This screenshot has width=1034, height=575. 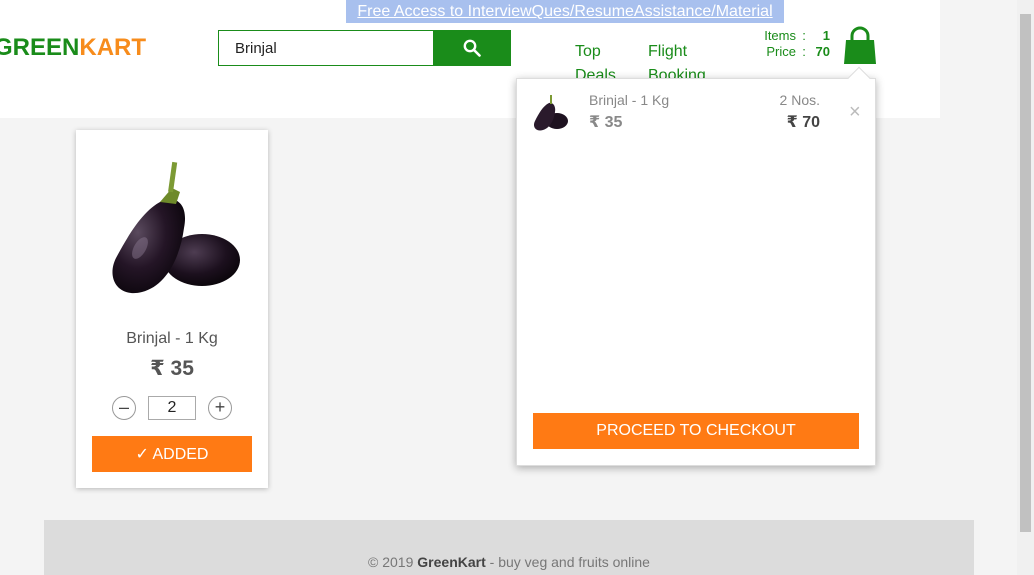 What do you see at coordinates (113, 47) in the screenshot?
I see `brand-orange-text: KART` at bounding box center [113, 47].